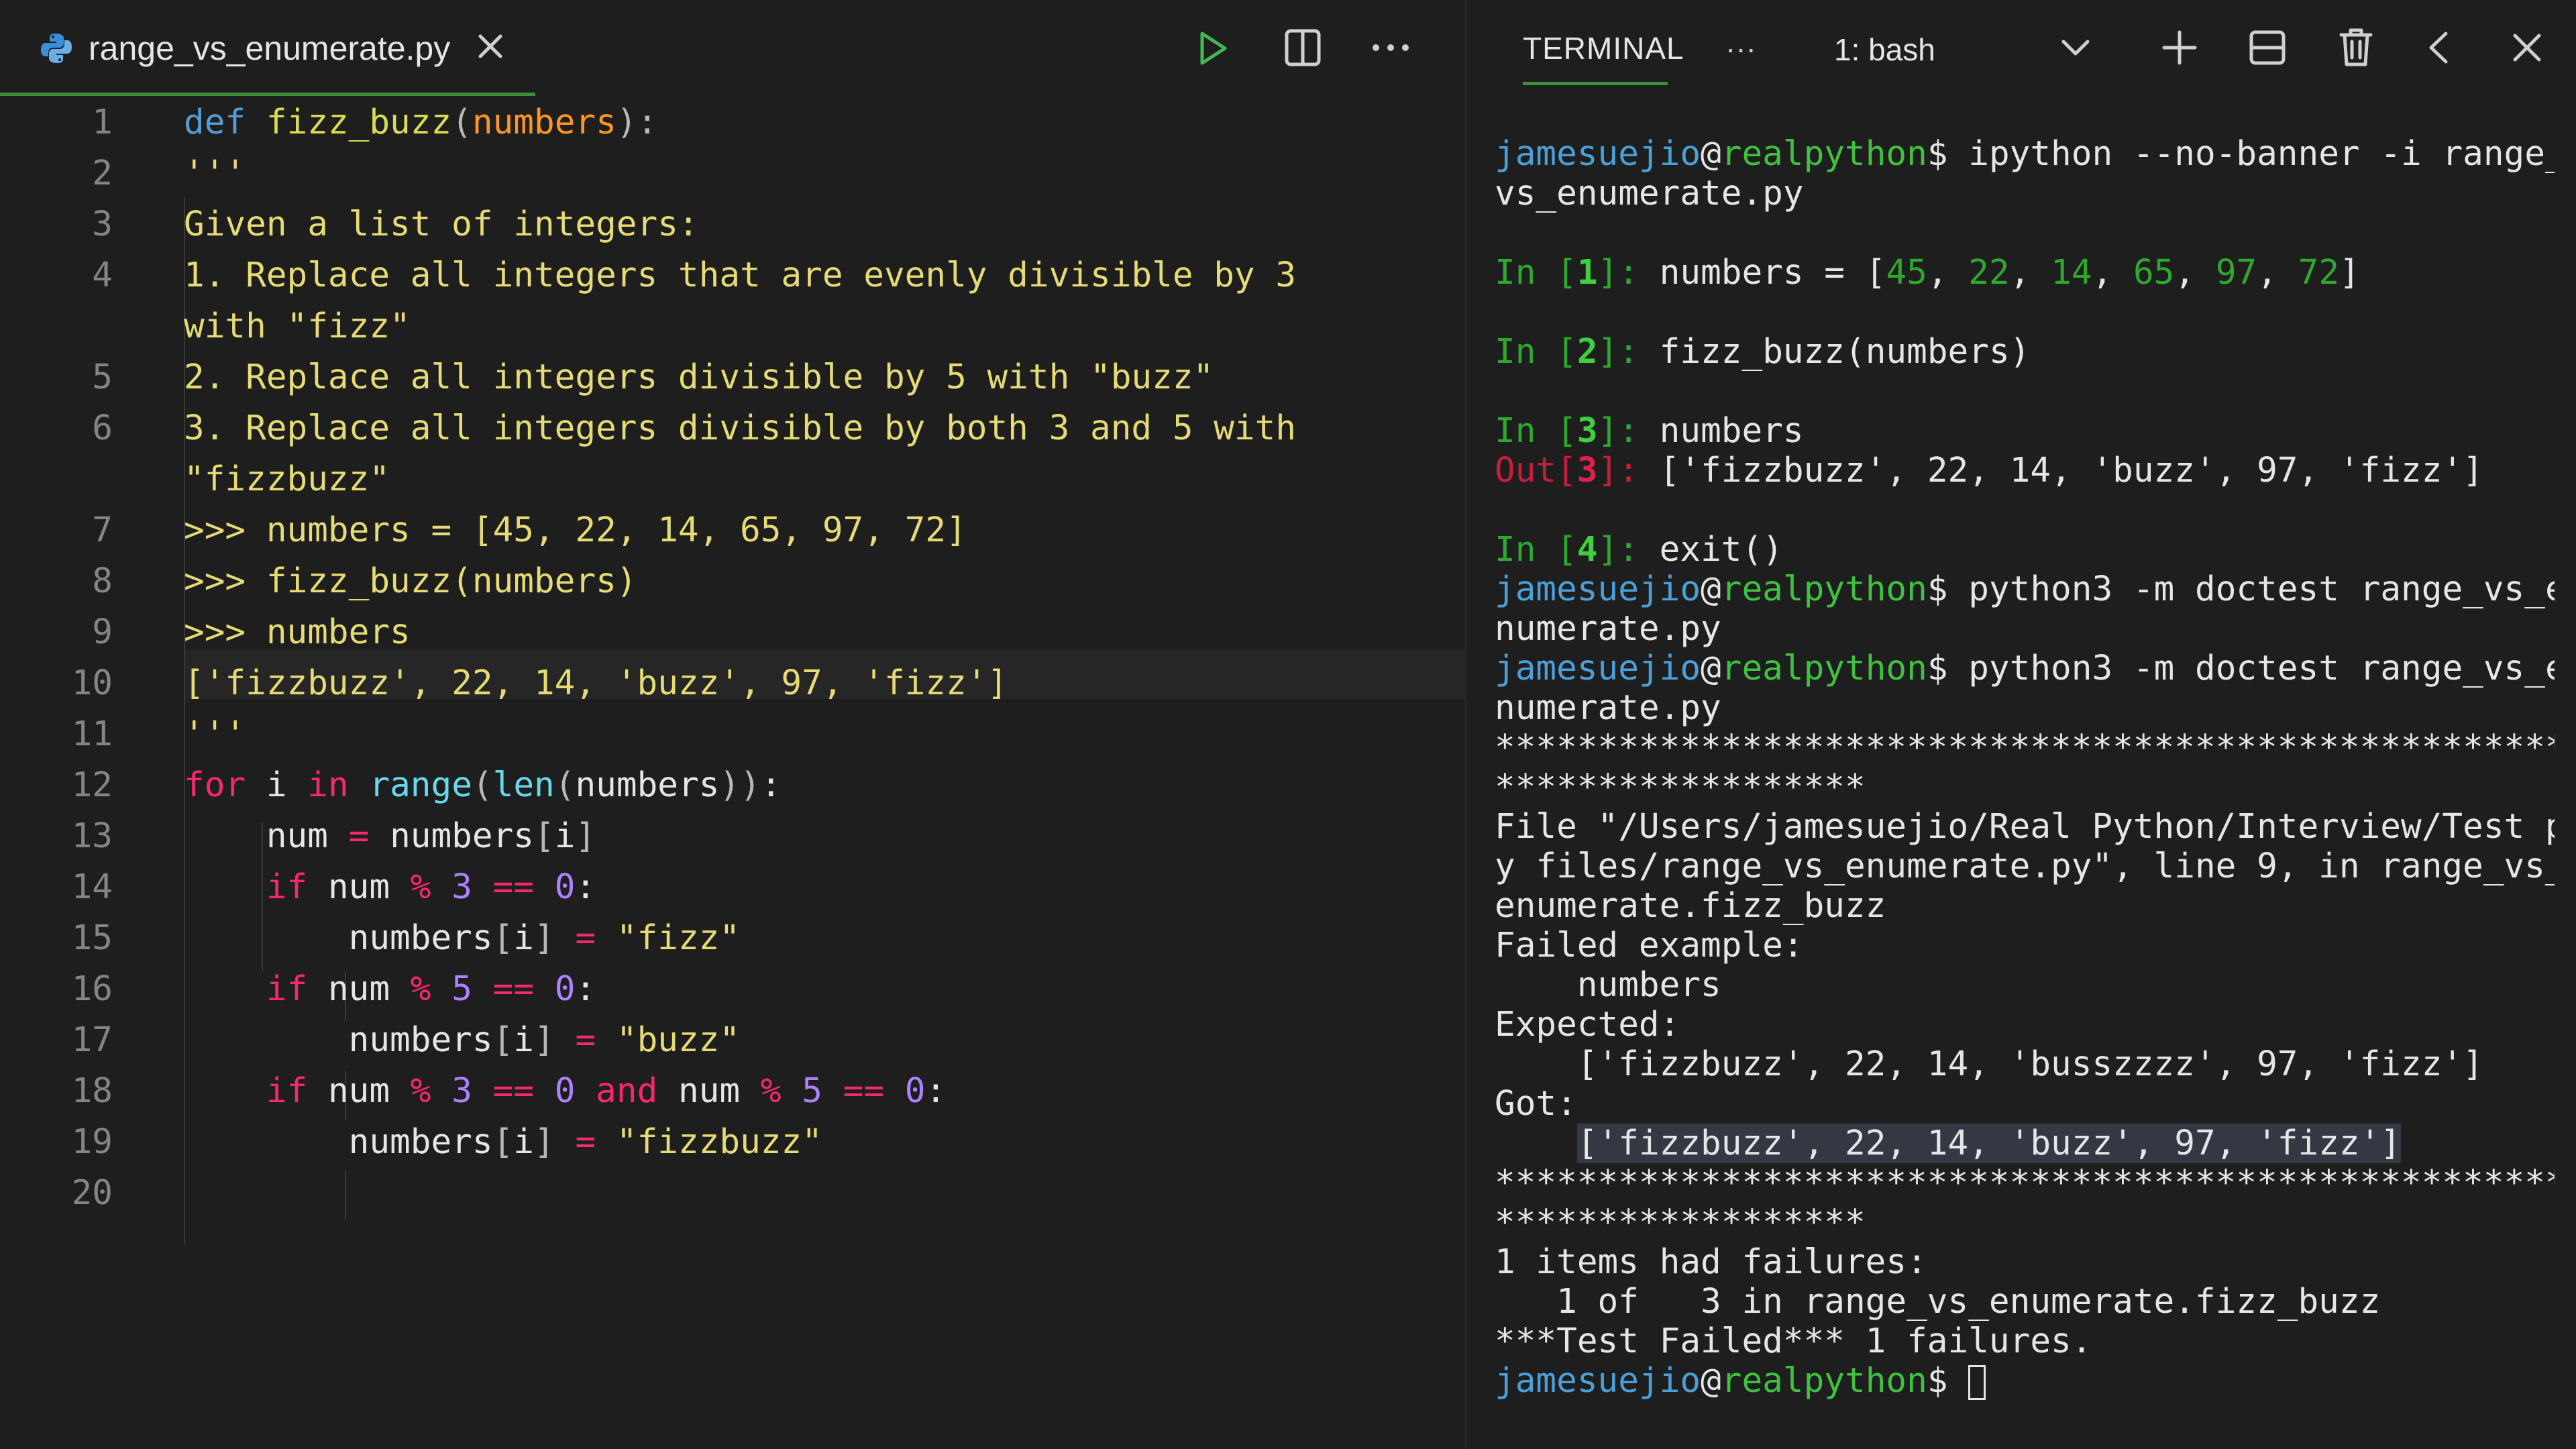 This screenshot has height=1449, width=2576. I want to click on line-number: 17, so click(92, 1040).